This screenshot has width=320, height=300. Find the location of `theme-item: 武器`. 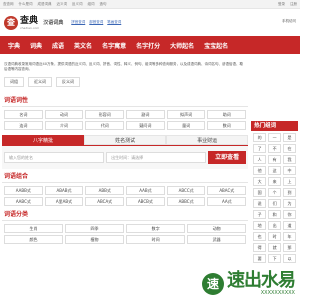

theme-item: 武器 is located at coordinates (217, 239).